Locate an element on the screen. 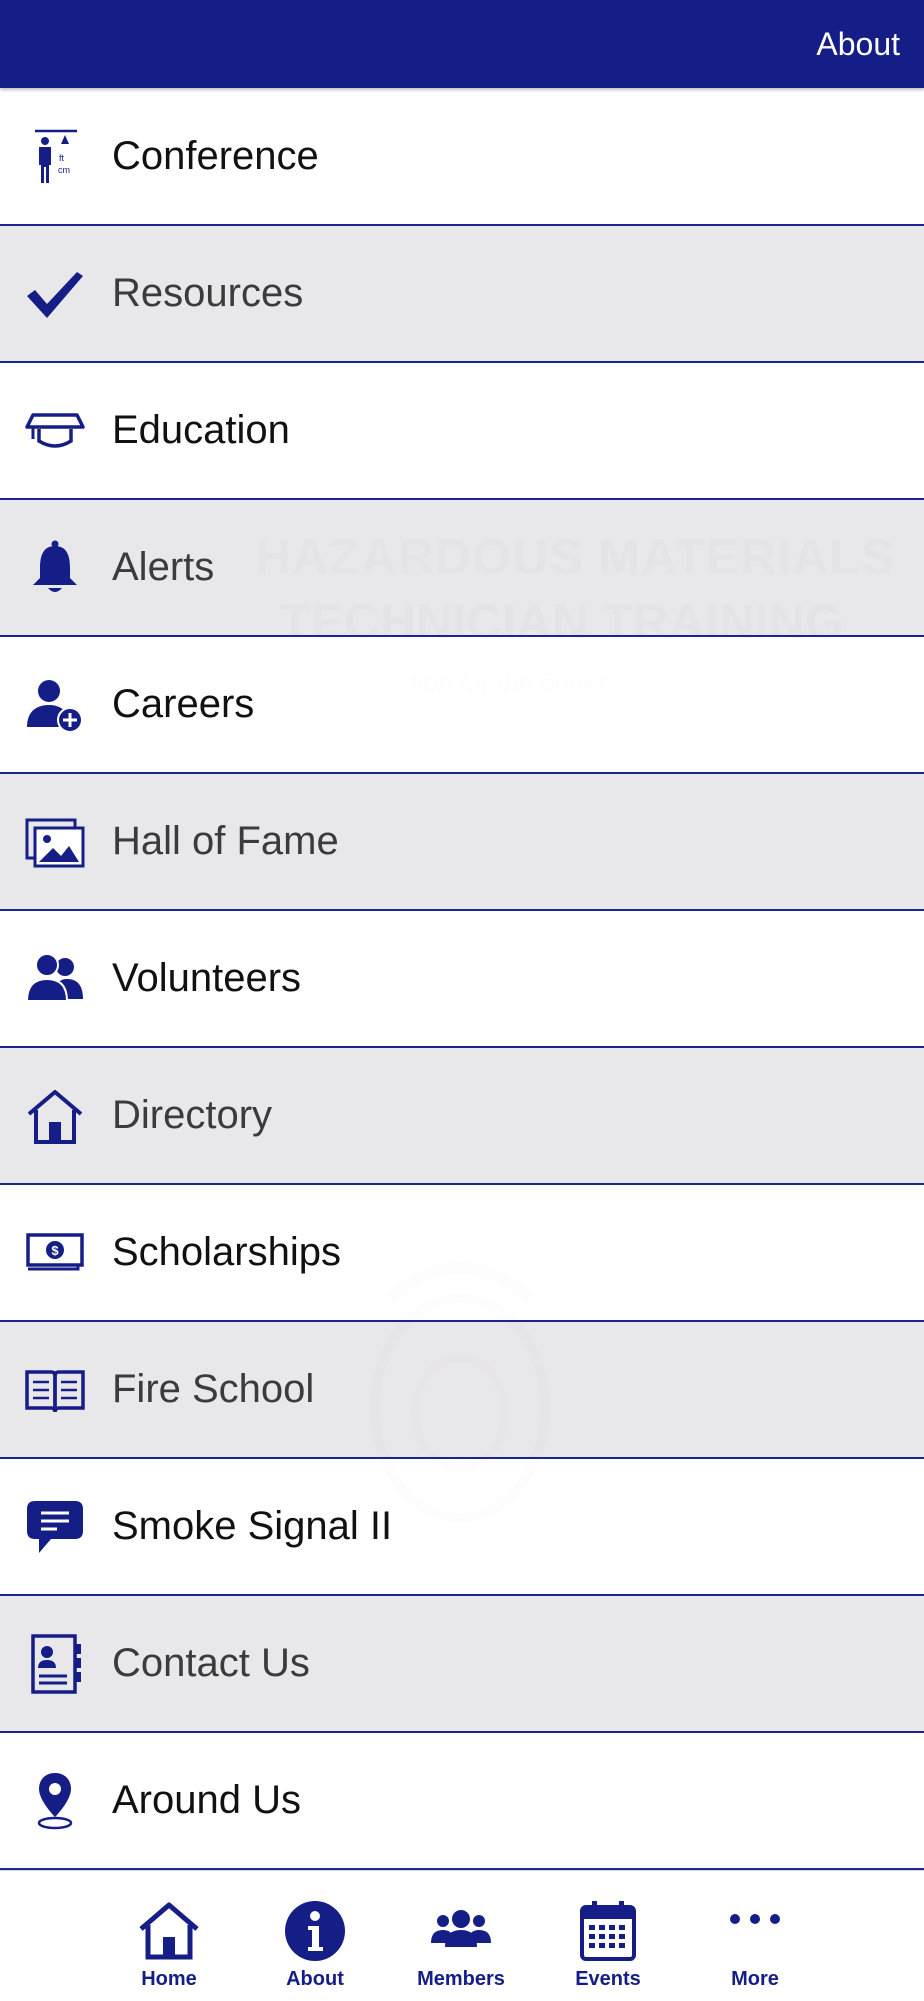  menu-item-around-us: Around Us is located at coordinates (462, 1801).